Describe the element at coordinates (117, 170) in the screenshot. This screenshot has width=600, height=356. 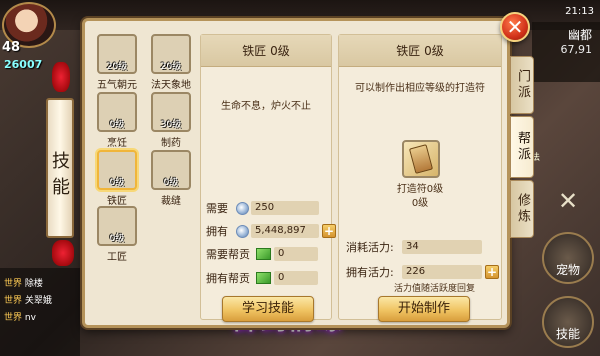
I see `anvil-icon: 0级` at that location.